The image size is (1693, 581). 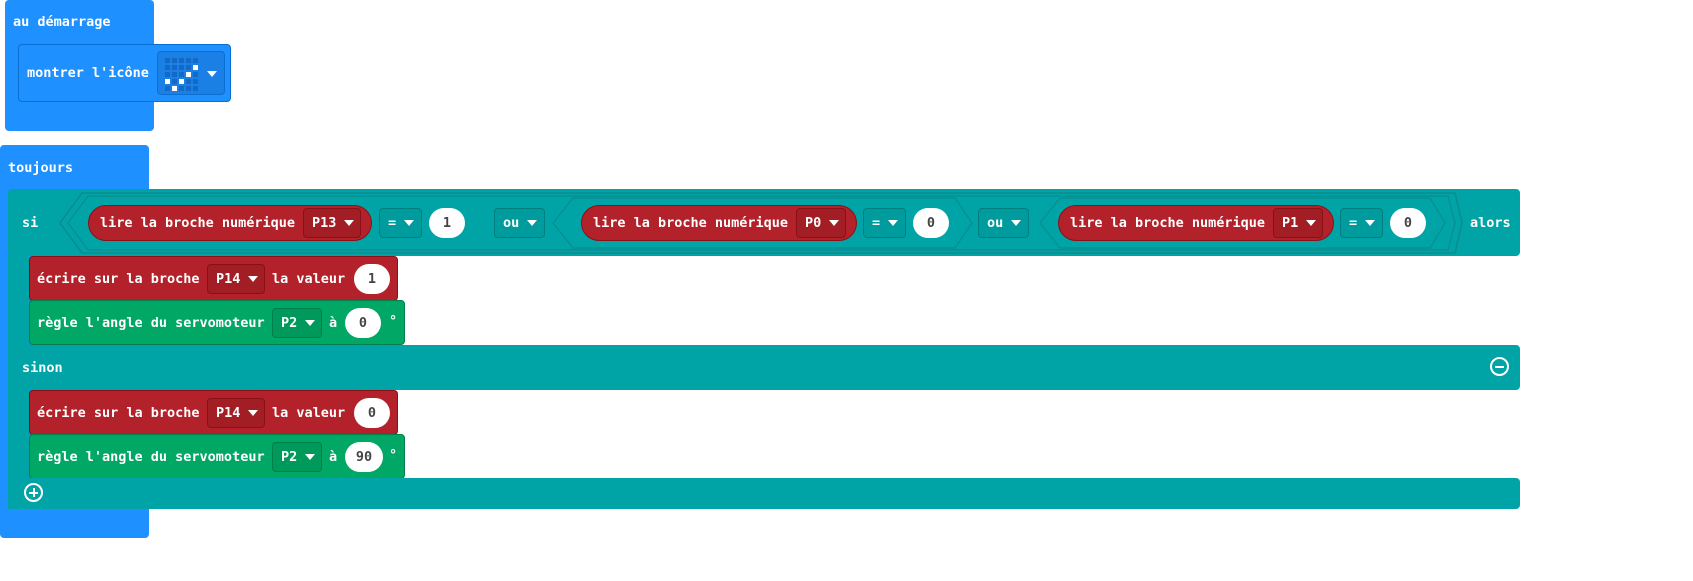 What do you see at coordinates (33, 492) in the screenshot?
I see `add-else-if-icon` at bounding box center [33, 492].